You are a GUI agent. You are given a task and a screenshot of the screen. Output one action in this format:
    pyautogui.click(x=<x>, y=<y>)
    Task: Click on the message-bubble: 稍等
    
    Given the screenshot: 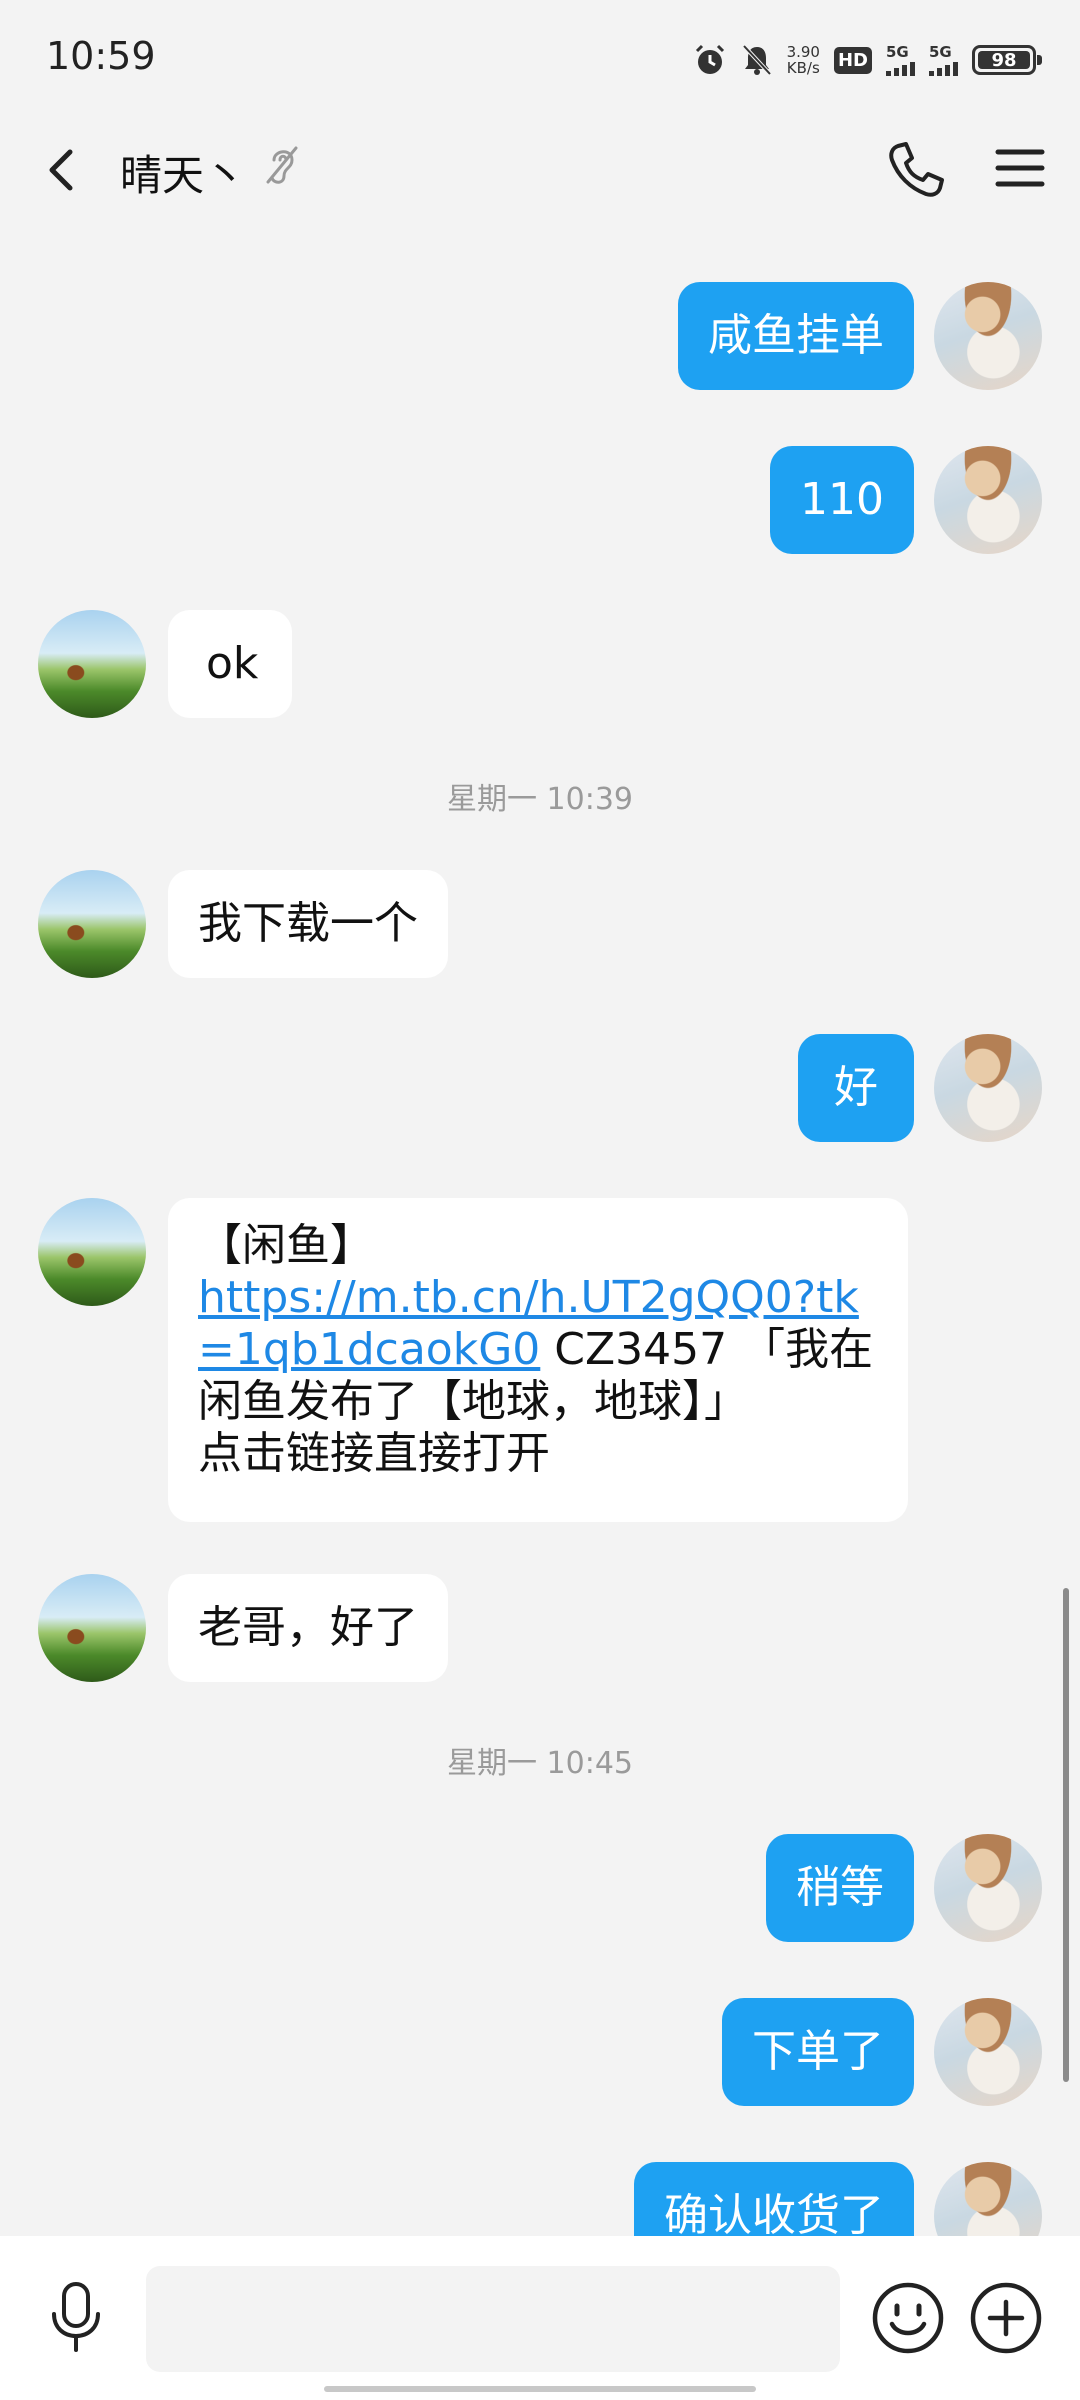 What is the action you would take?
    pyautogui.click(x=840, y=1888)
    